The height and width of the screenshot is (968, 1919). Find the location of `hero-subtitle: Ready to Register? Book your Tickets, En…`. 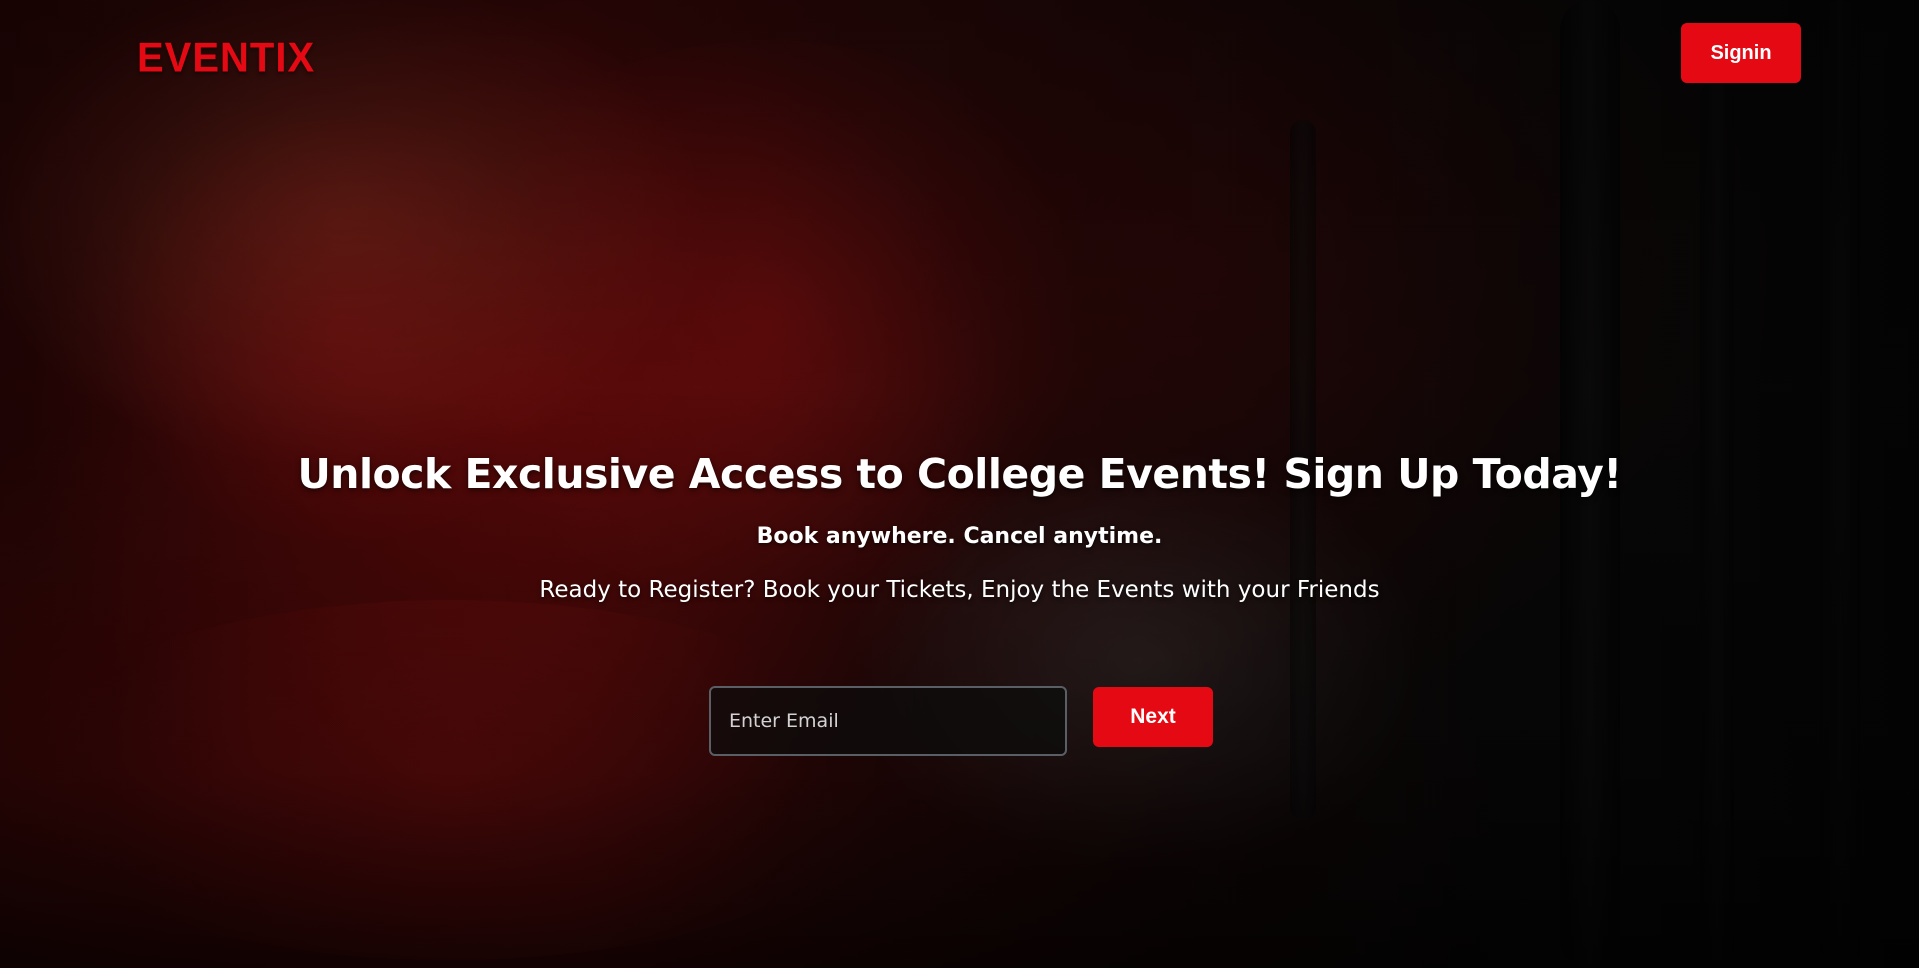

hero-subtitle: Ready to Register? Book your Tickets, En… is located at coordinates (959, 590).